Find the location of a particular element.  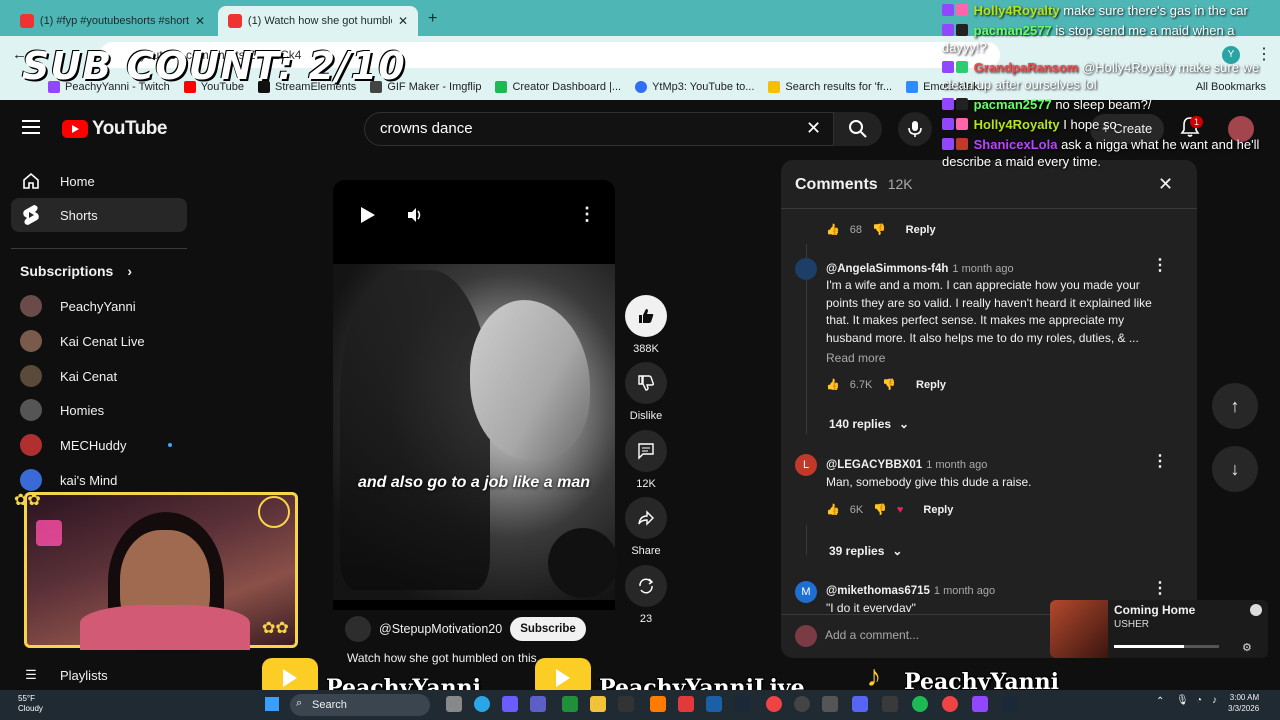

read-more-link: Read more is located at coordinates (855, 358).